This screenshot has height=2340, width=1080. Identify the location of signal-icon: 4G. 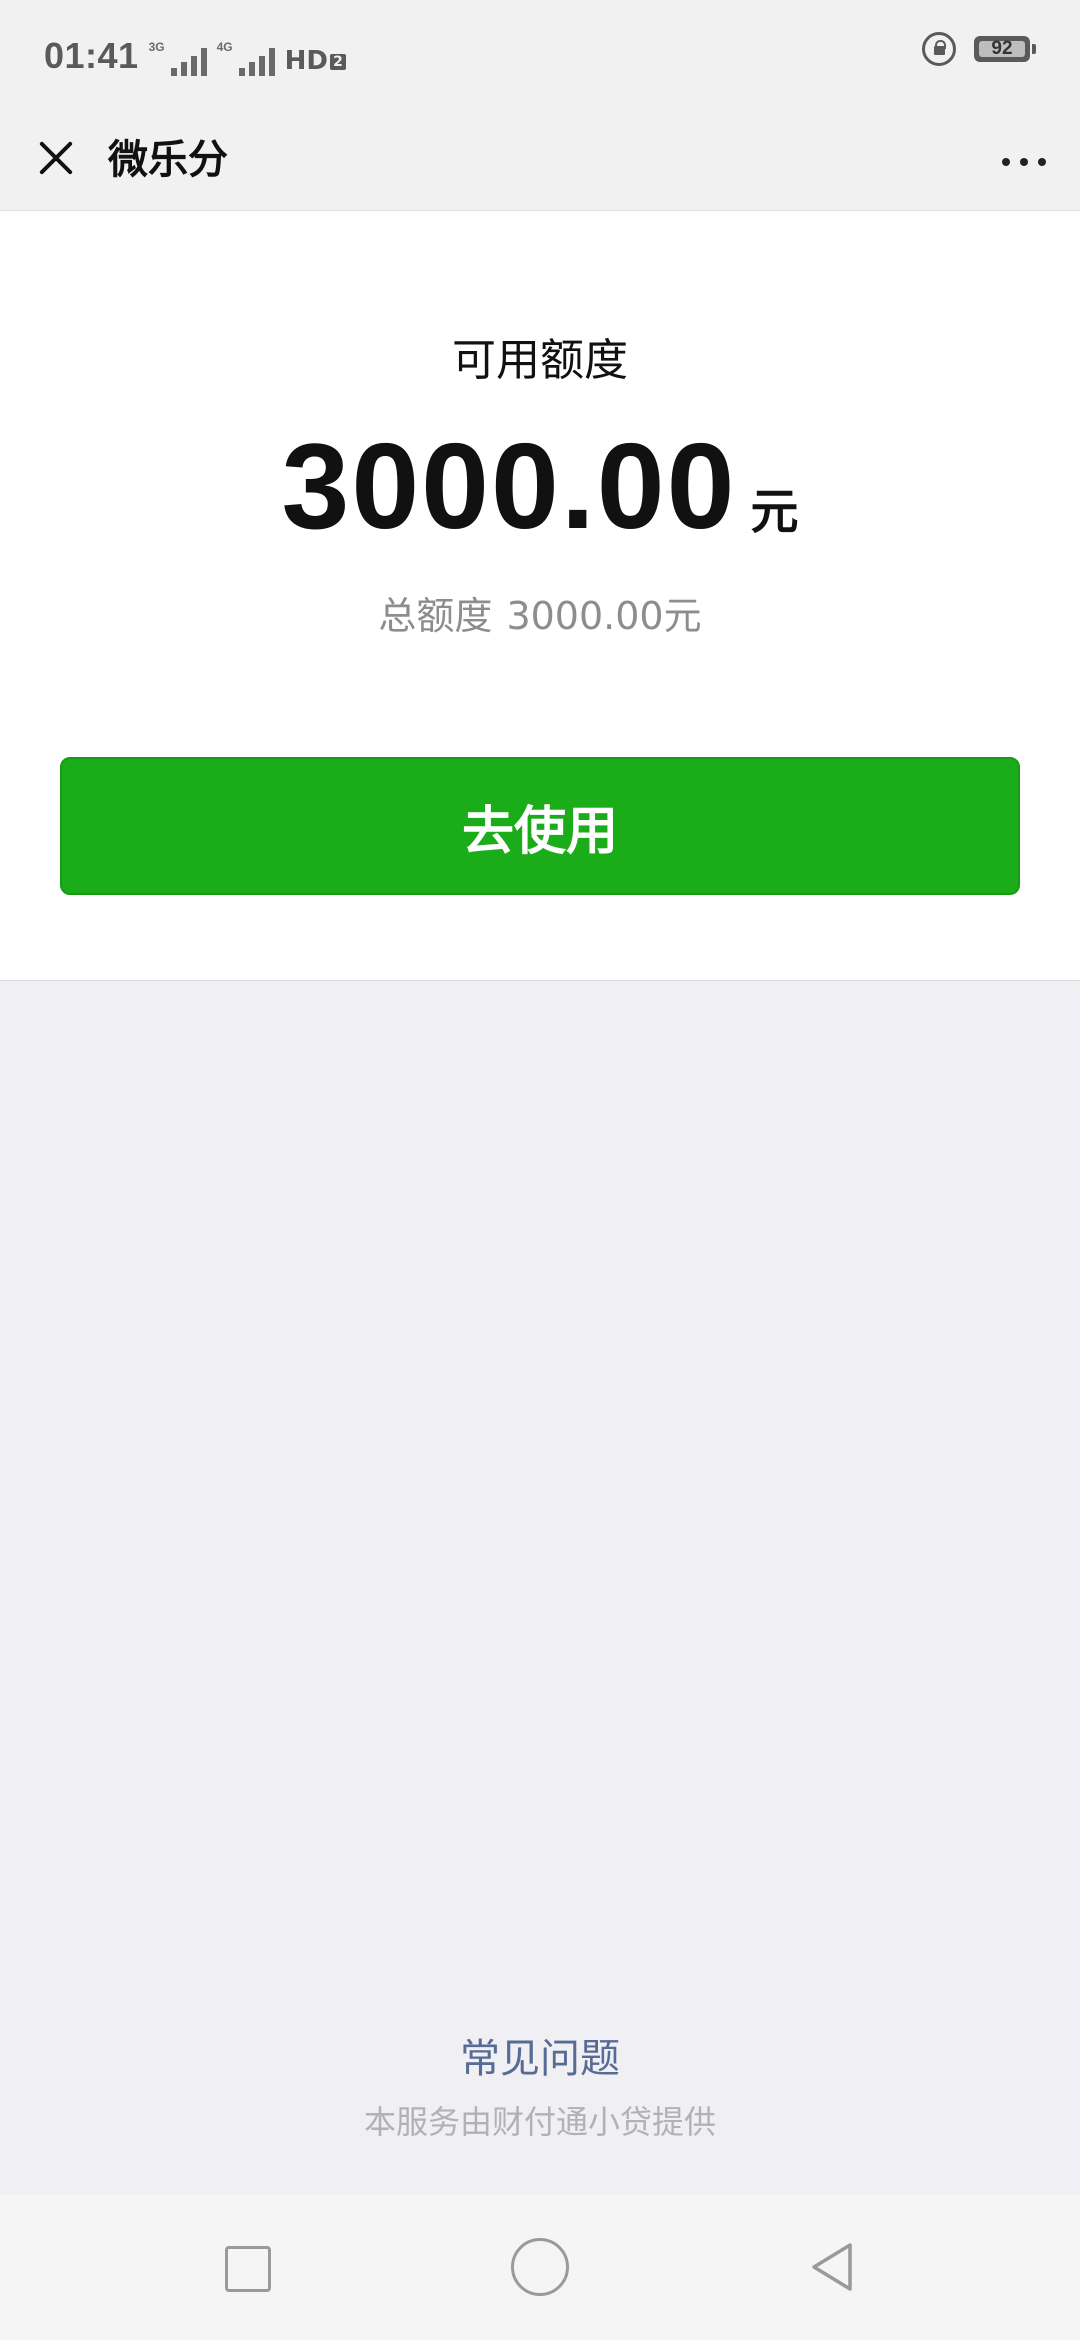
(246, 56).